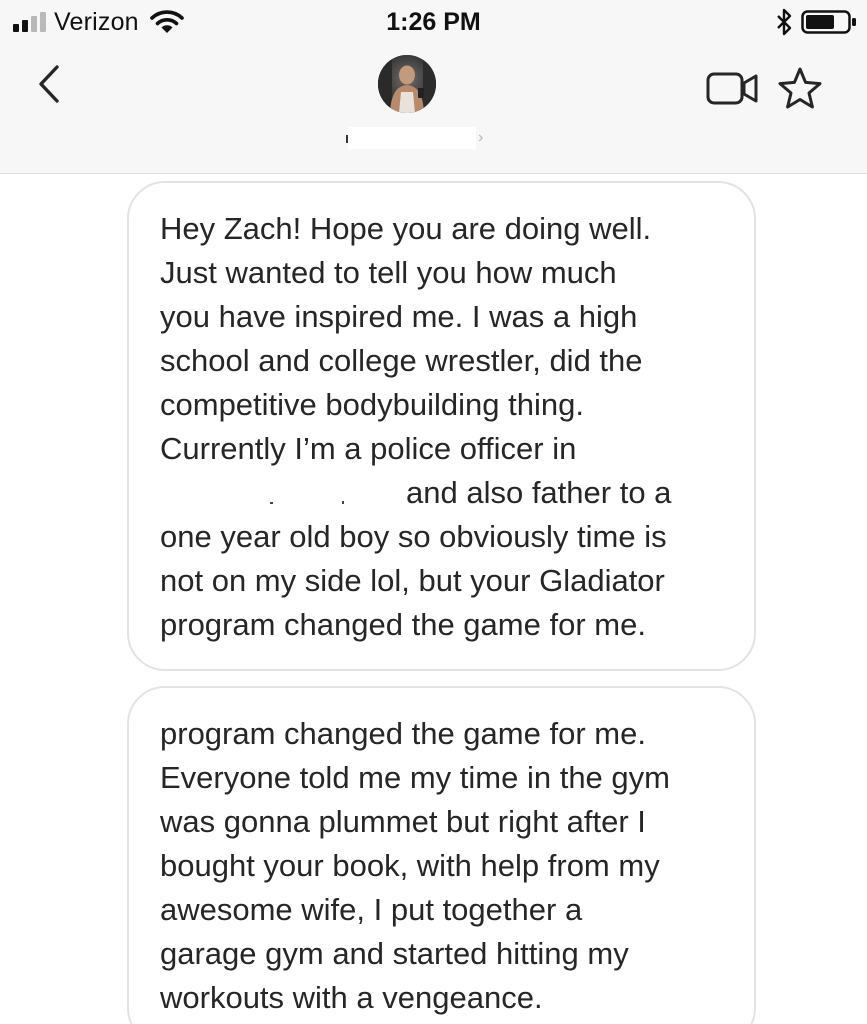 This screenshot has height=1024, width=867. I want to click on message-line: not on my side lol, but your Gladiator, so click(412, 580).